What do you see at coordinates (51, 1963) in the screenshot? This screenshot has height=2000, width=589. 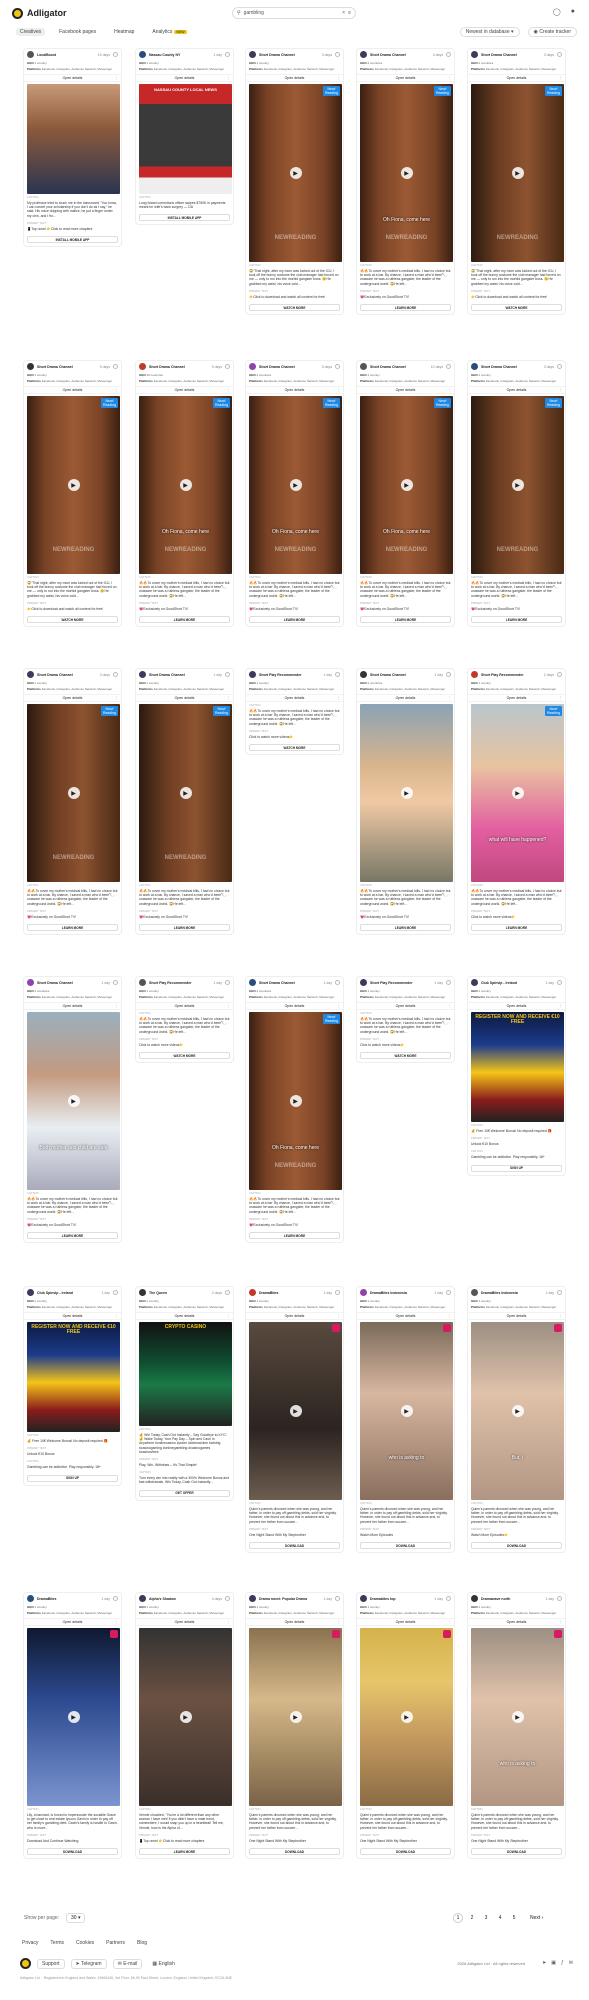 I see `support-button: Support` at bounding box center [51, 1963].